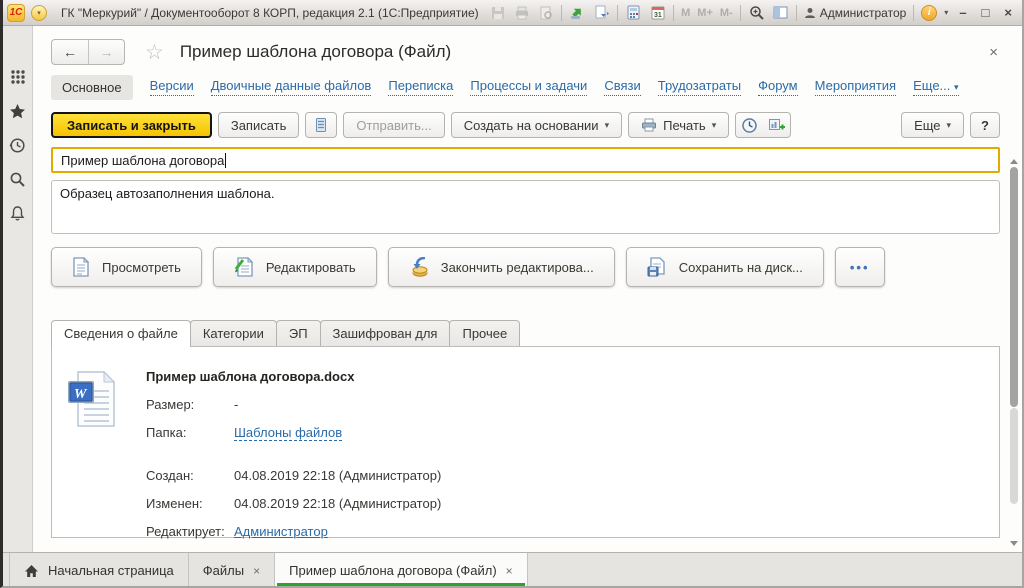  I want to click on page-arrow-icon, so click(601, 12).